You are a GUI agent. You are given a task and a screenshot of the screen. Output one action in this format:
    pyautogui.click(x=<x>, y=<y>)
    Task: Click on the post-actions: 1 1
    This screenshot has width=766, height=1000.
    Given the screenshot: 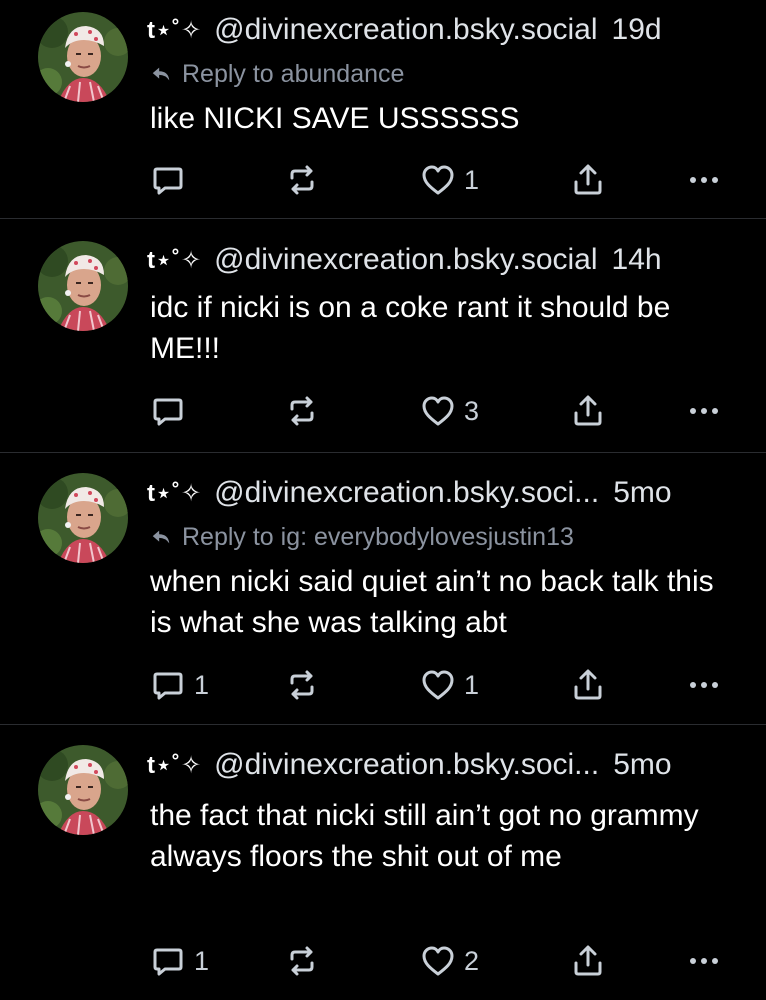 What is the action you would take?
    pyautogui.click(x=440, y=685)
    